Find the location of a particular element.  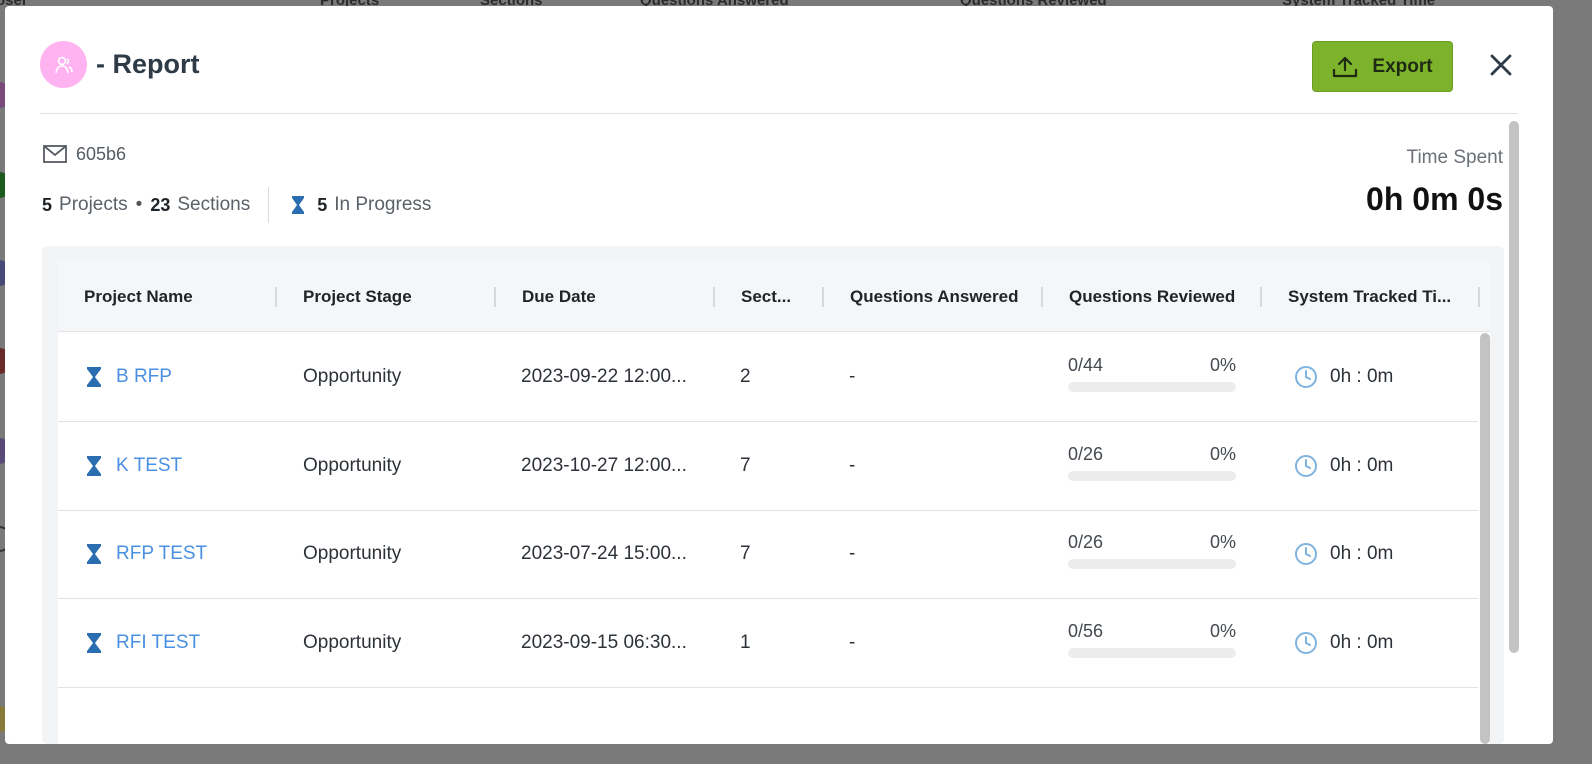

sections-count: 2 is located at coordinates (745, 376).